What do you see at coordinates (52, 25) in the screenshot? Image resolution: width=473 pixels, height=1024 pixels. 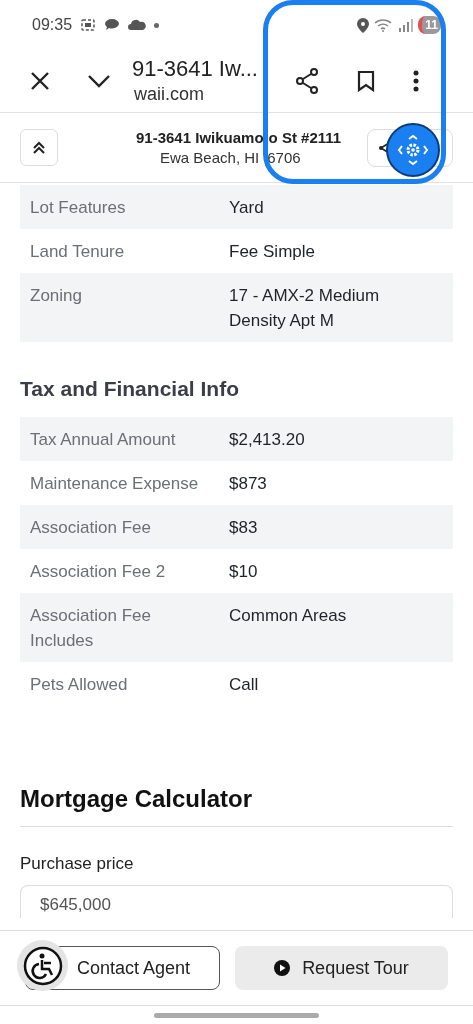 I see `status-time: 09:35` at bounding box center [52, 25].